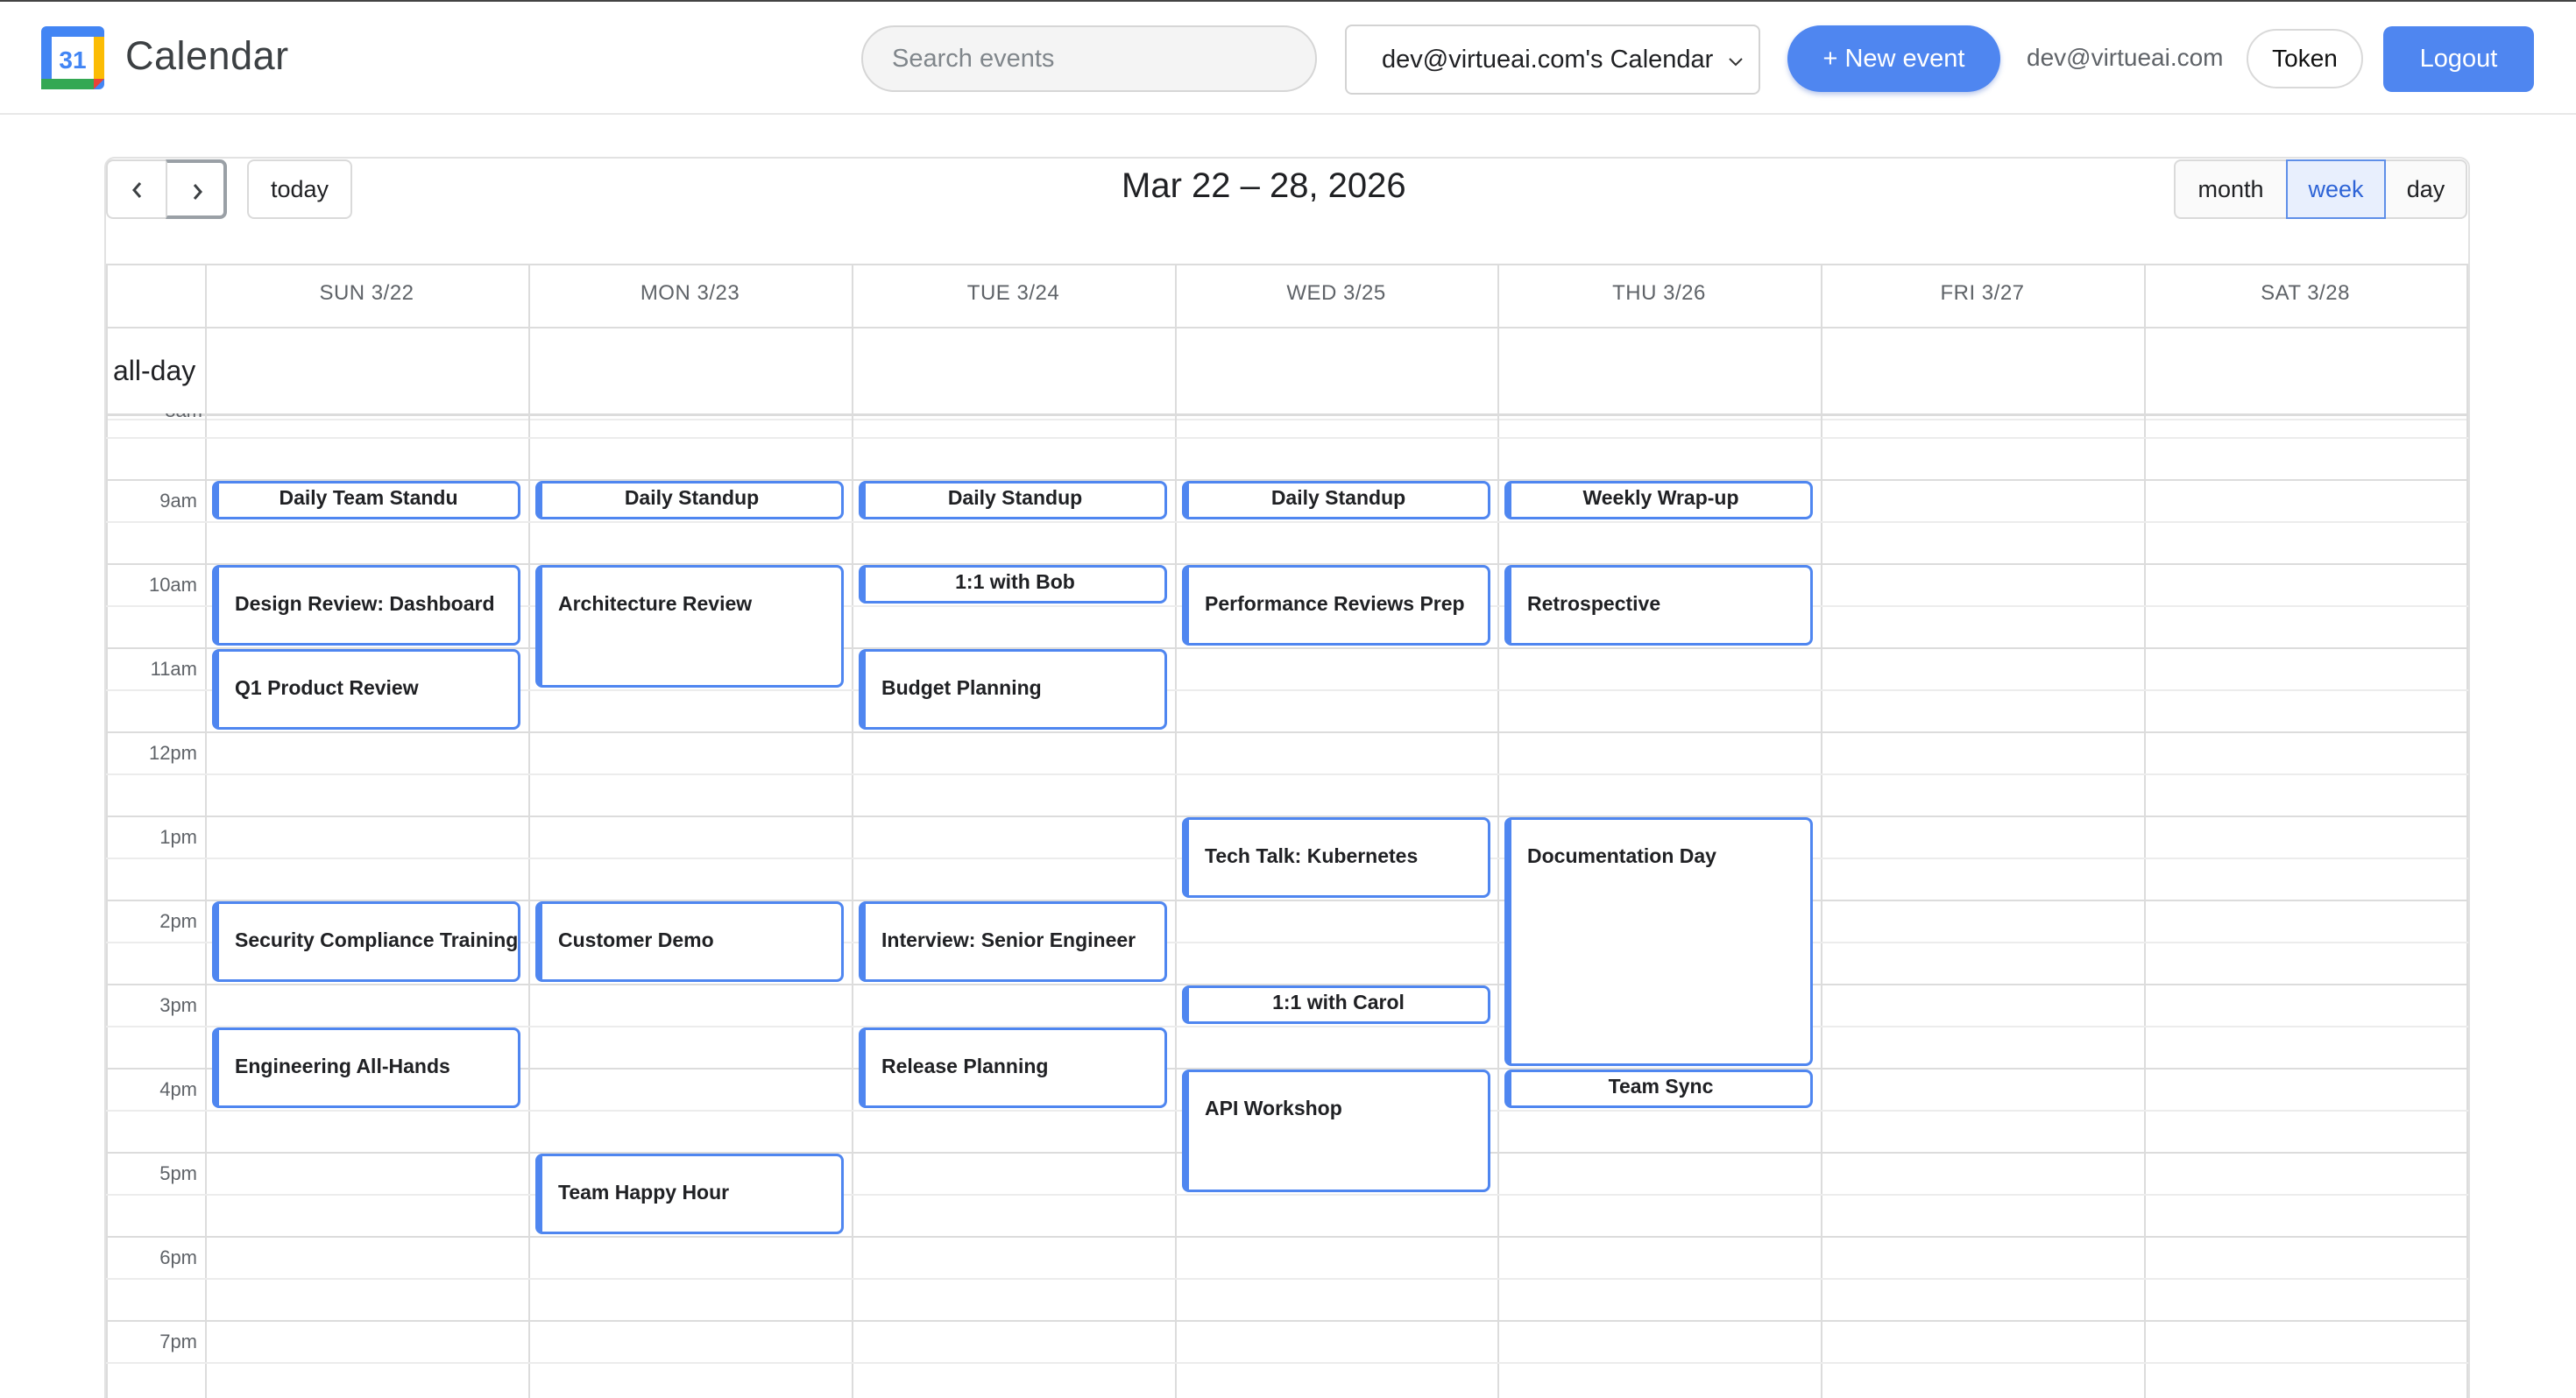 This screenshot has height=1398, width=2576. What do you see at coordinates (197, 192) in the screenshot?
I see `chevron-right-icon` at bounding box center [197, 192].